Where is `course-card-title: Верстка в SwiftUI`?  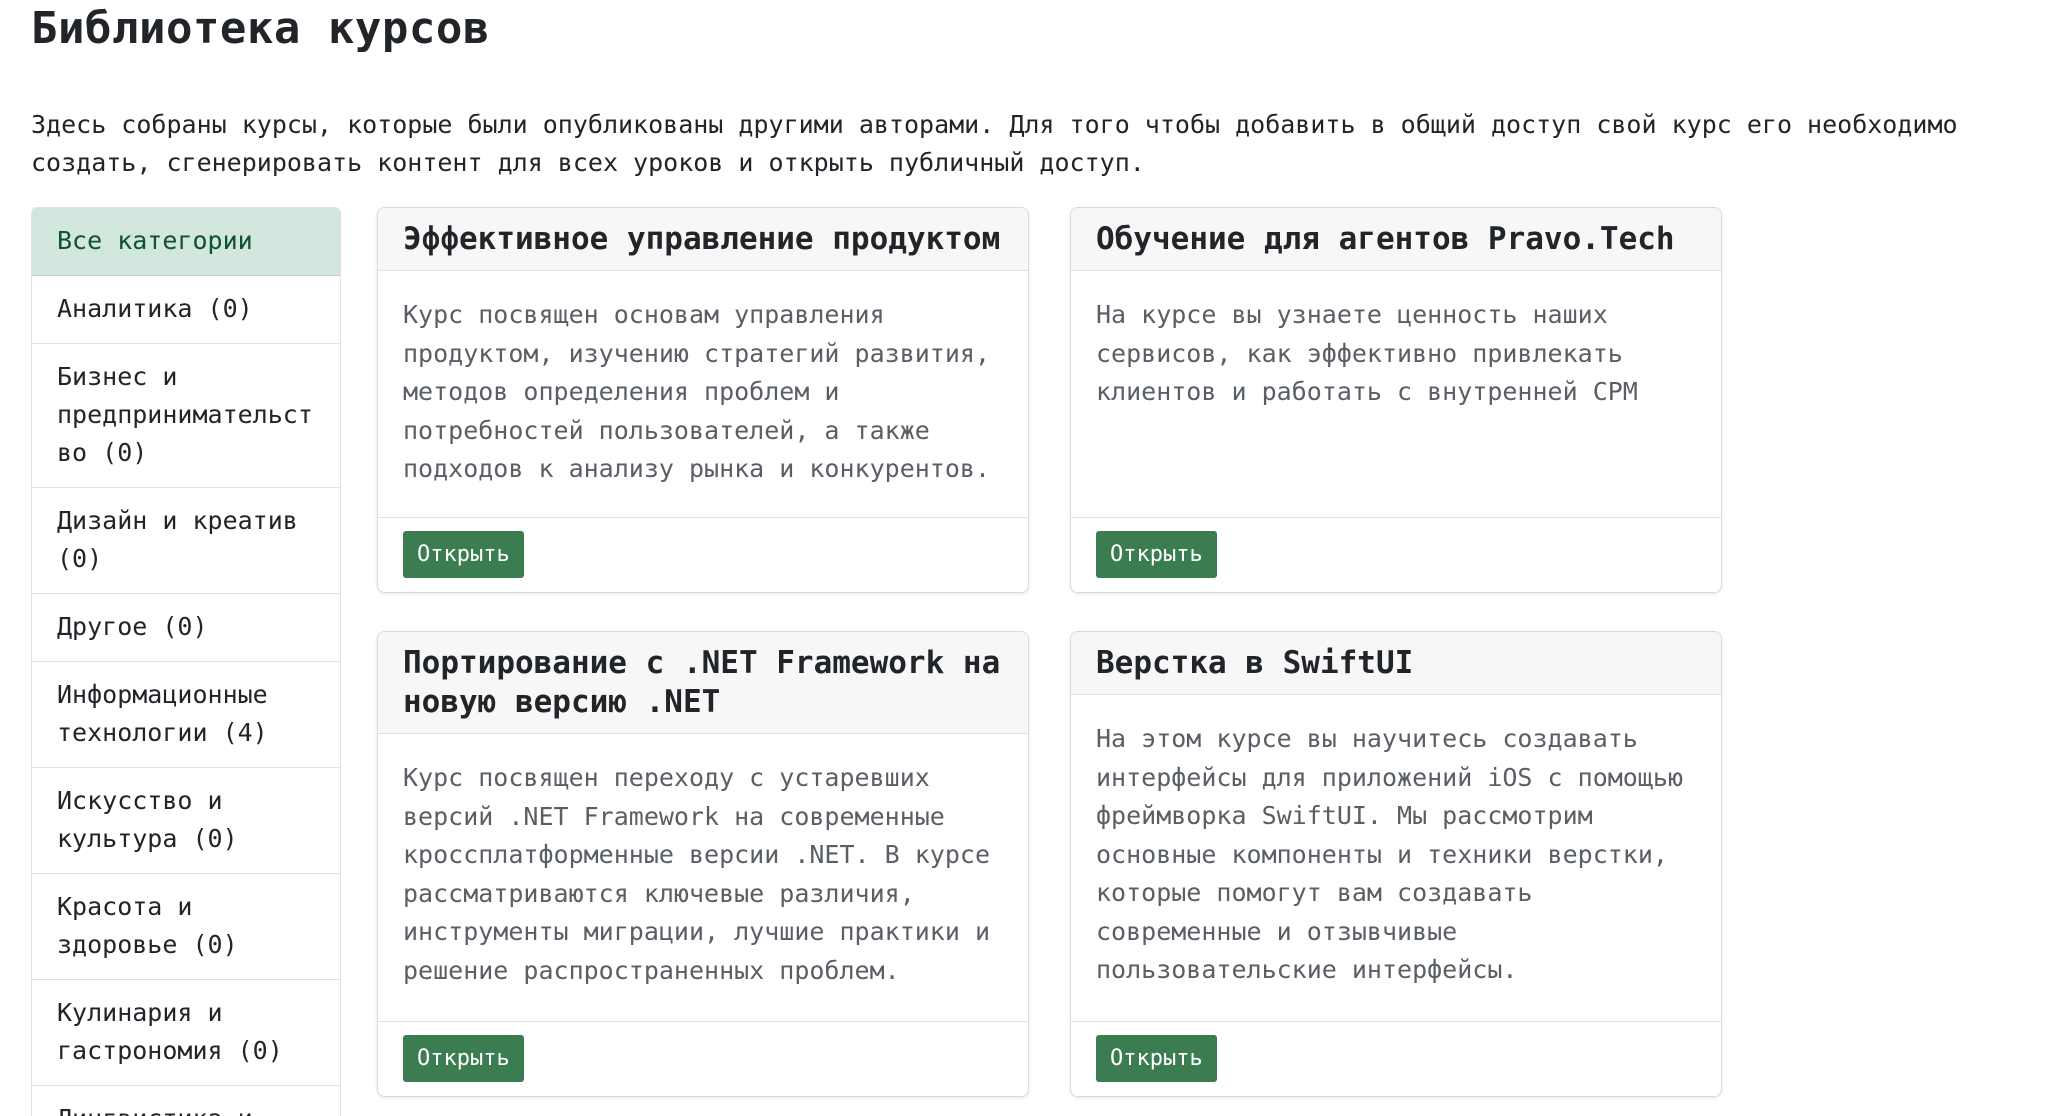 course-card-title: Верстка в SwiftUI is located at coordinates (1396, 663).